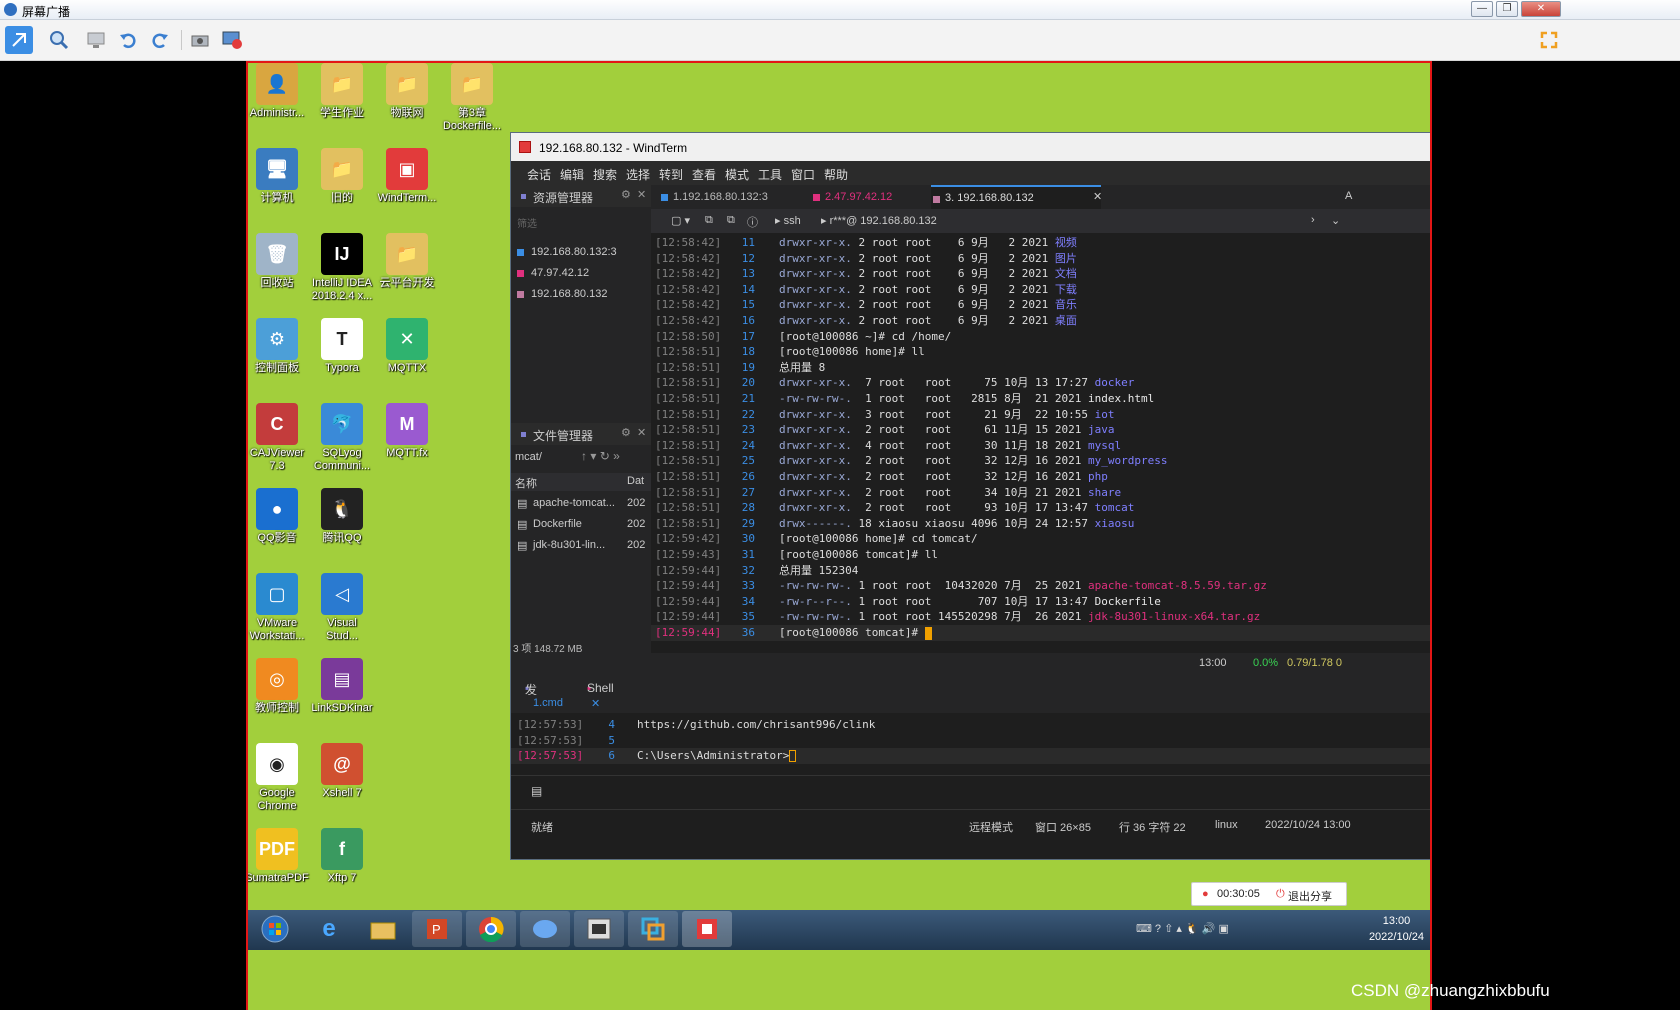 This screenshot has width=1680, height=1010. Describe the element at coordinates (1396, 929) in the screenshot. I see `tray-clock: 13:00 2022/10/24` at that location.